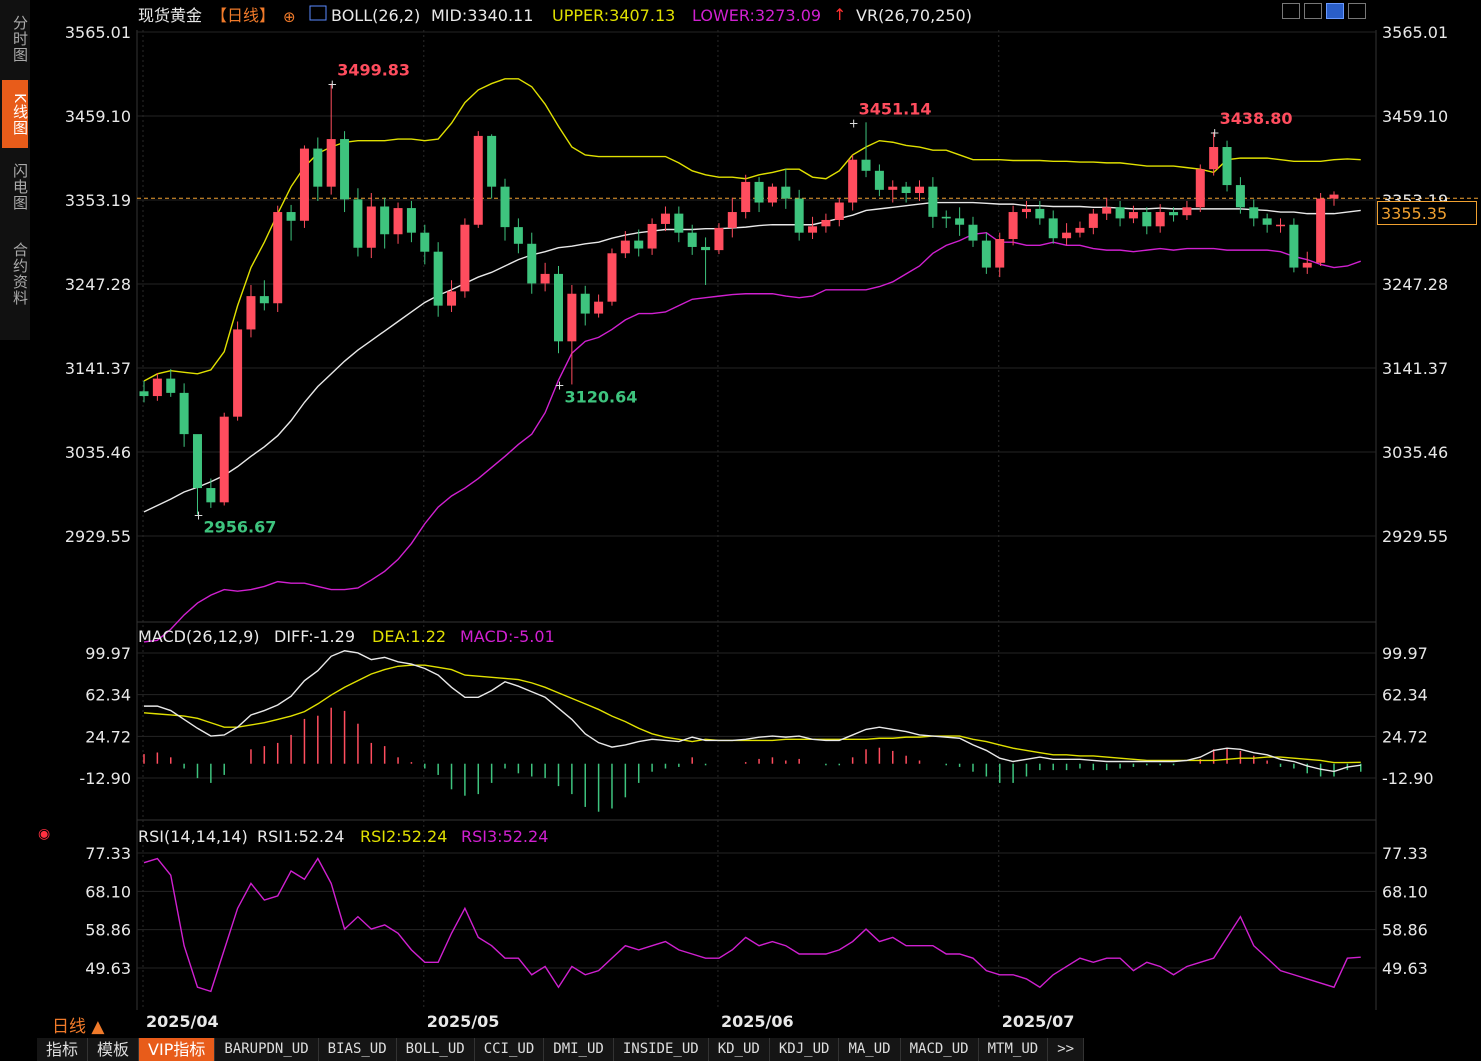  I want to click on chart-layout-icon, so click(1335, 11).